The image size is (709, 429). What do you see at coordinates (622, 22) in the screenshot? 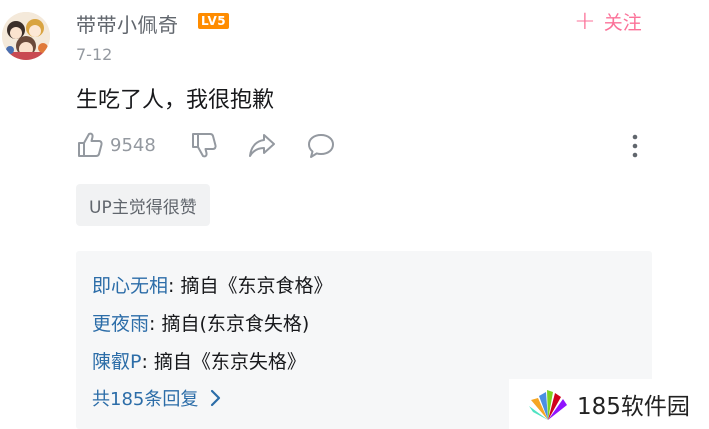
I see `follow-label: 关注` at bounding box center [622, 22].